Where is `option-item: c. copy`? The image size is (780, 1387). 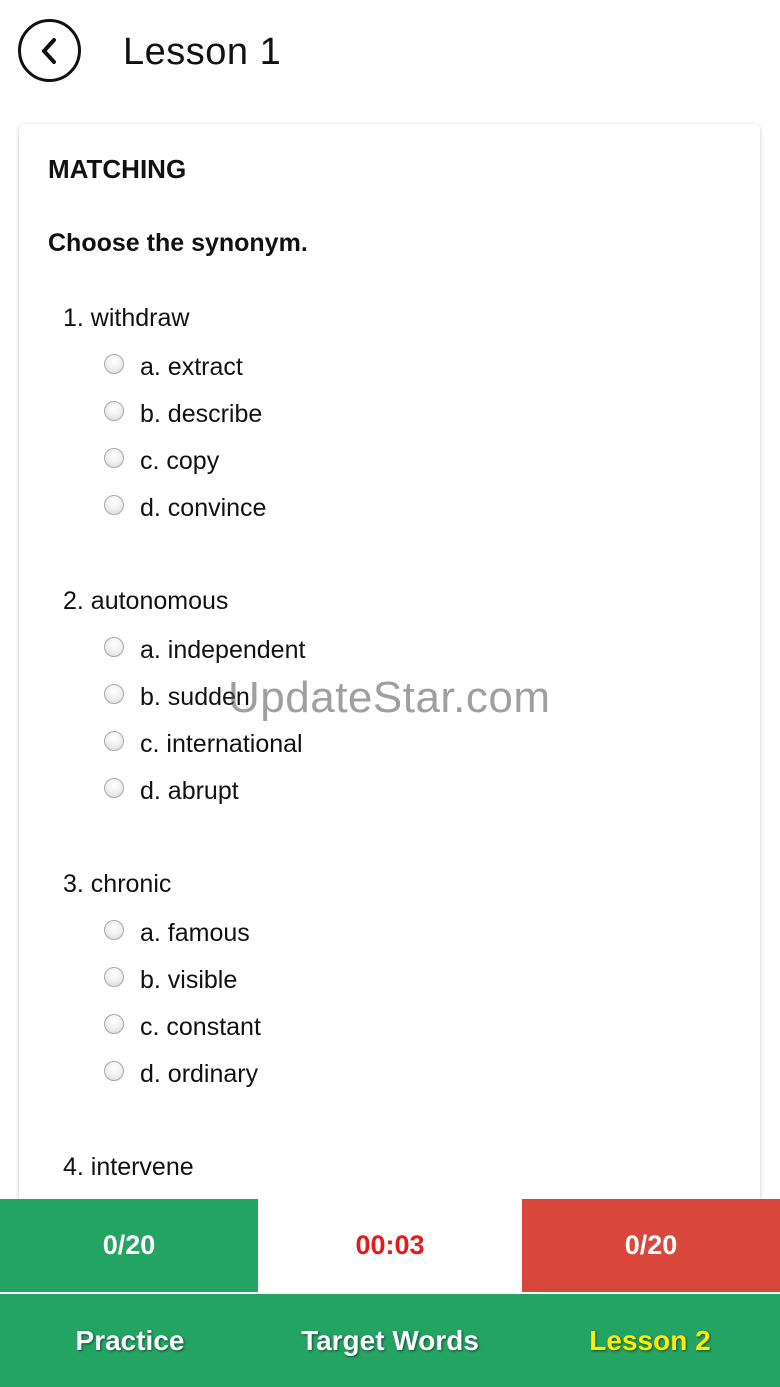 option-item: c. copy is located at coordinates (423, 471).